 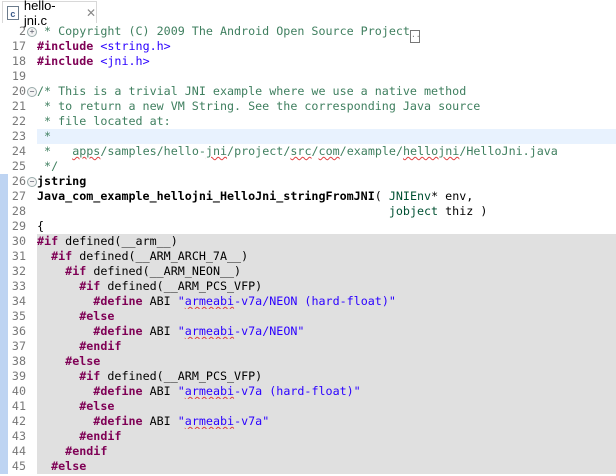 What do you see at coordinates (508, 151) in the screenshot?
I see `code-token: /HelloJni.java` at bounding box center [508, 151].